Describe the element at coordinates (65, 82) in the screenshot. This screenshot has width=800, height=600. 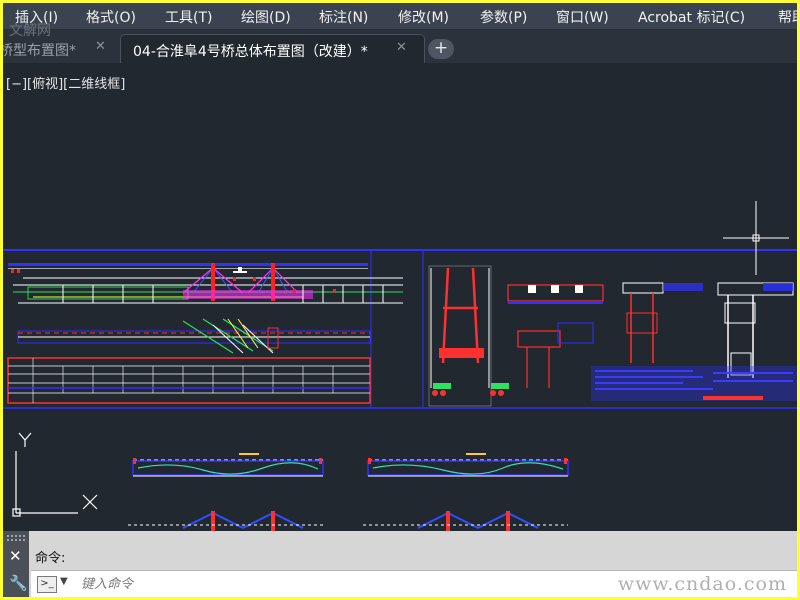
I see `viewport-controls: [−][俯视][二维线框]` at that location.